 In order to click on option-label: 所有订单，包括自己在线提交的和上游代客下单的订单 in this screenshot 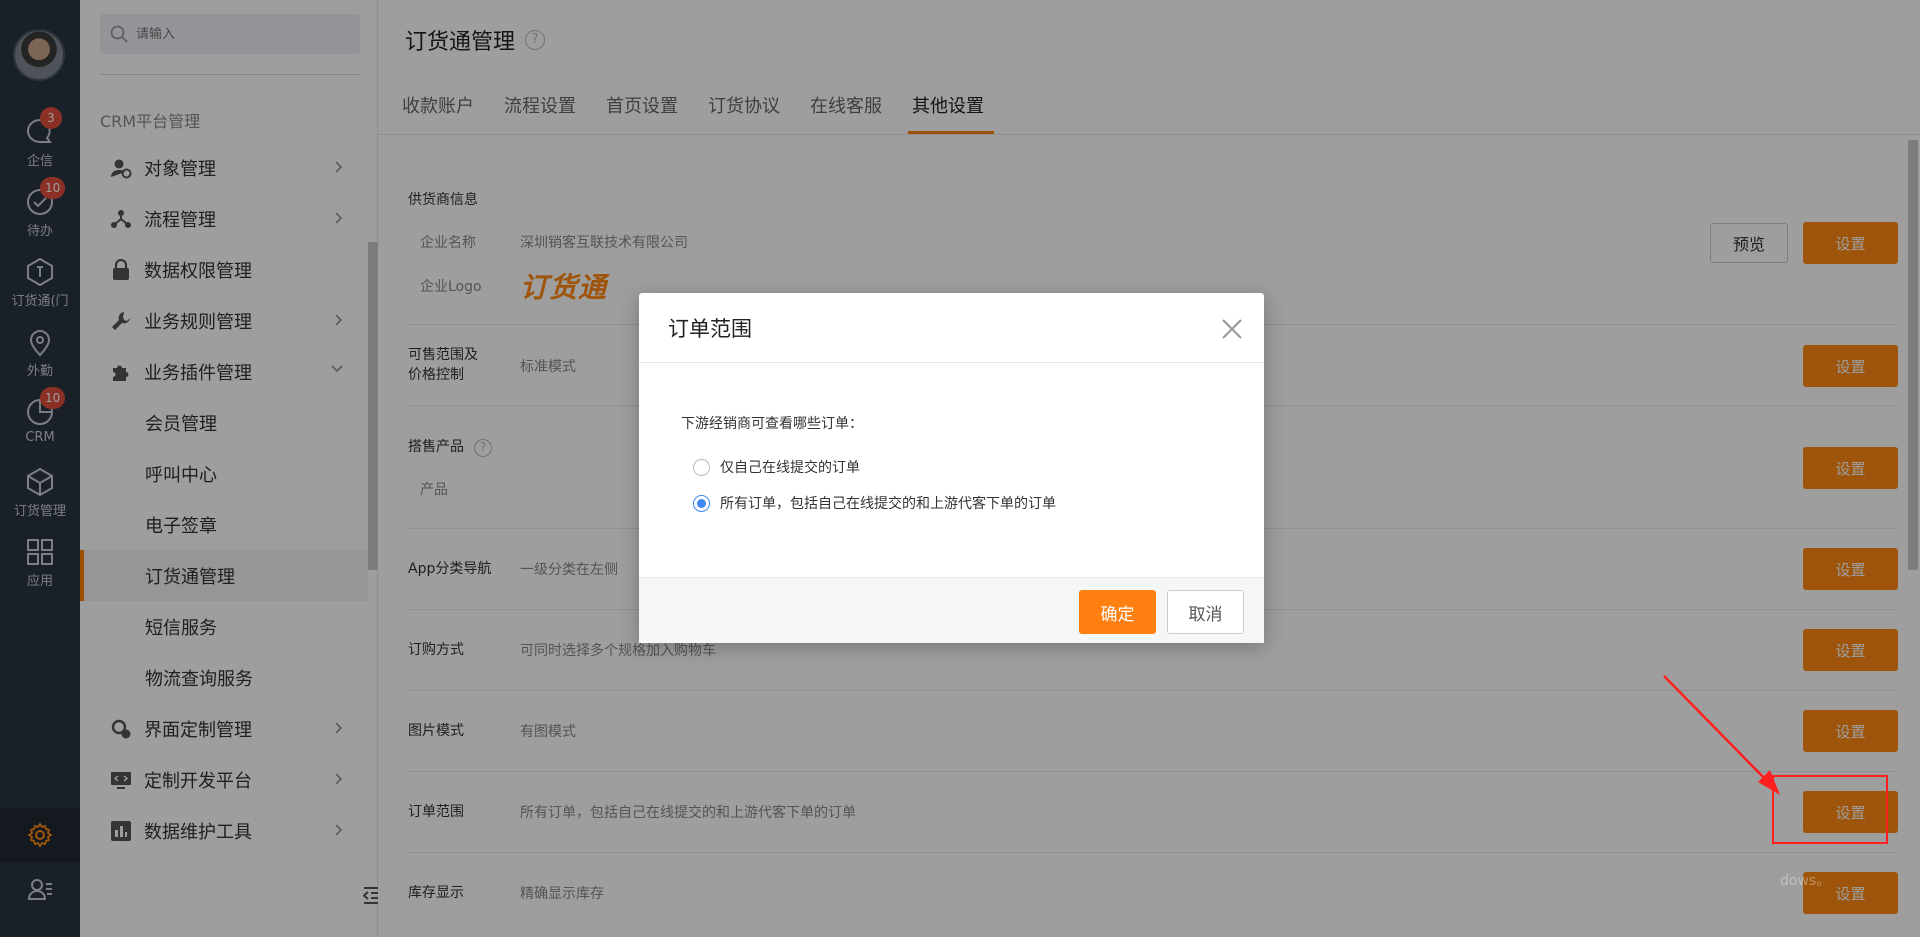, I will do `click(888, 504)`.